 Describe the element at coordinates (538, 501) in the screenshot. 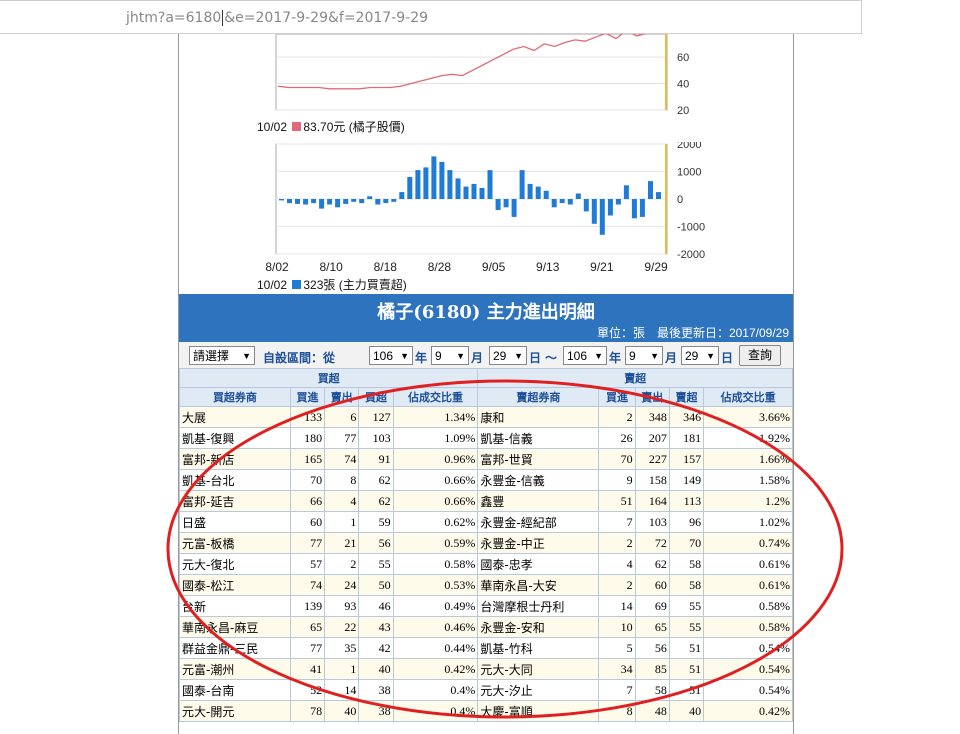

I see `broker-name-cell: 鑫豐` at that location.